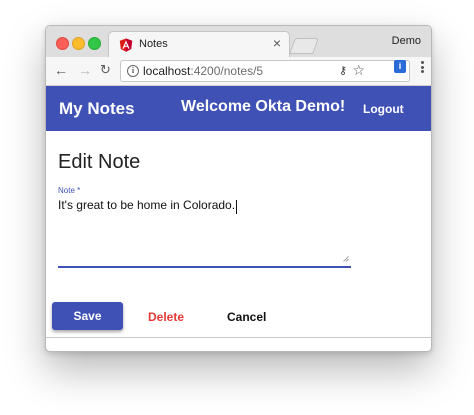  What do you see at coordinates (133, 71) in the screenshot?
I see `info-icon: i` at bounding box center [133, 71].